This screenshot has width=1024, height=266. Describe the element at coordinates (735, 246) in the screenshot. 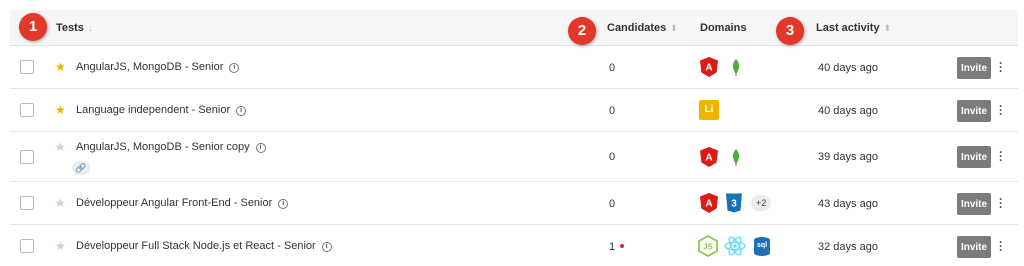

I see `react-icon` at that location.